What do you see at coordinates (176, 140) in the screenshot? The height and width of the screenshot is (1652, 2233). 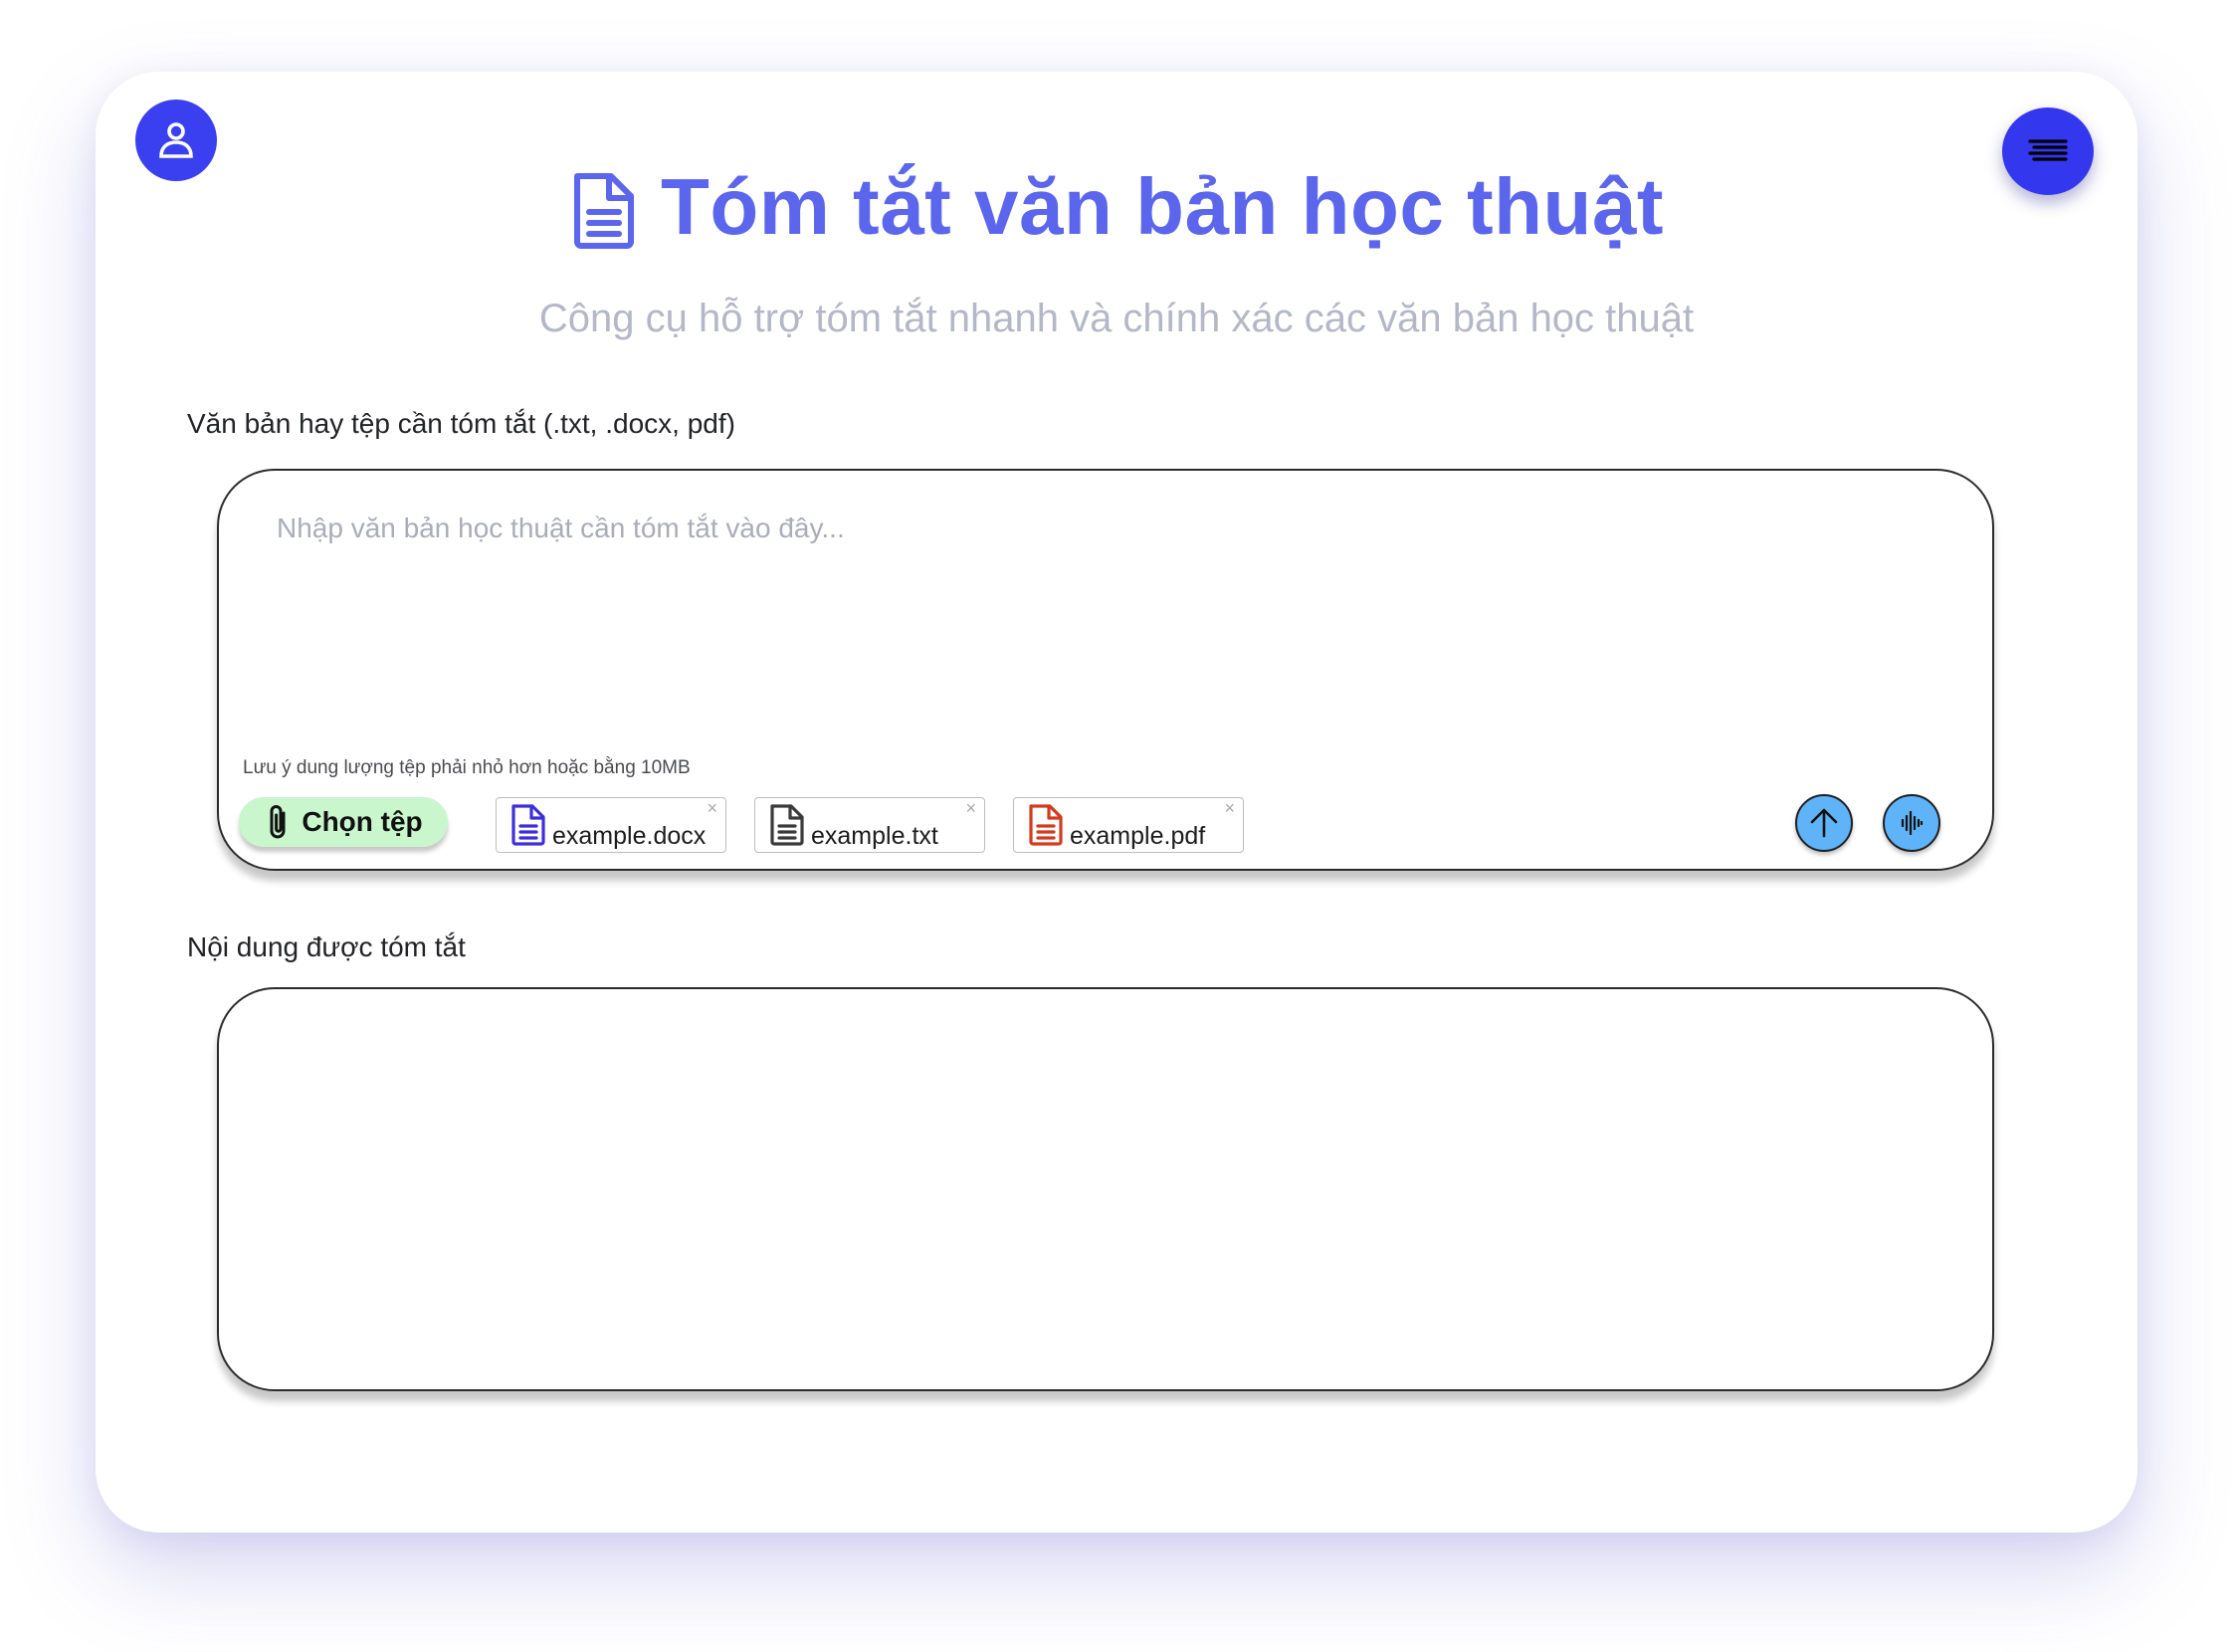 I see `user-icon` at bounding box center [176, 140].